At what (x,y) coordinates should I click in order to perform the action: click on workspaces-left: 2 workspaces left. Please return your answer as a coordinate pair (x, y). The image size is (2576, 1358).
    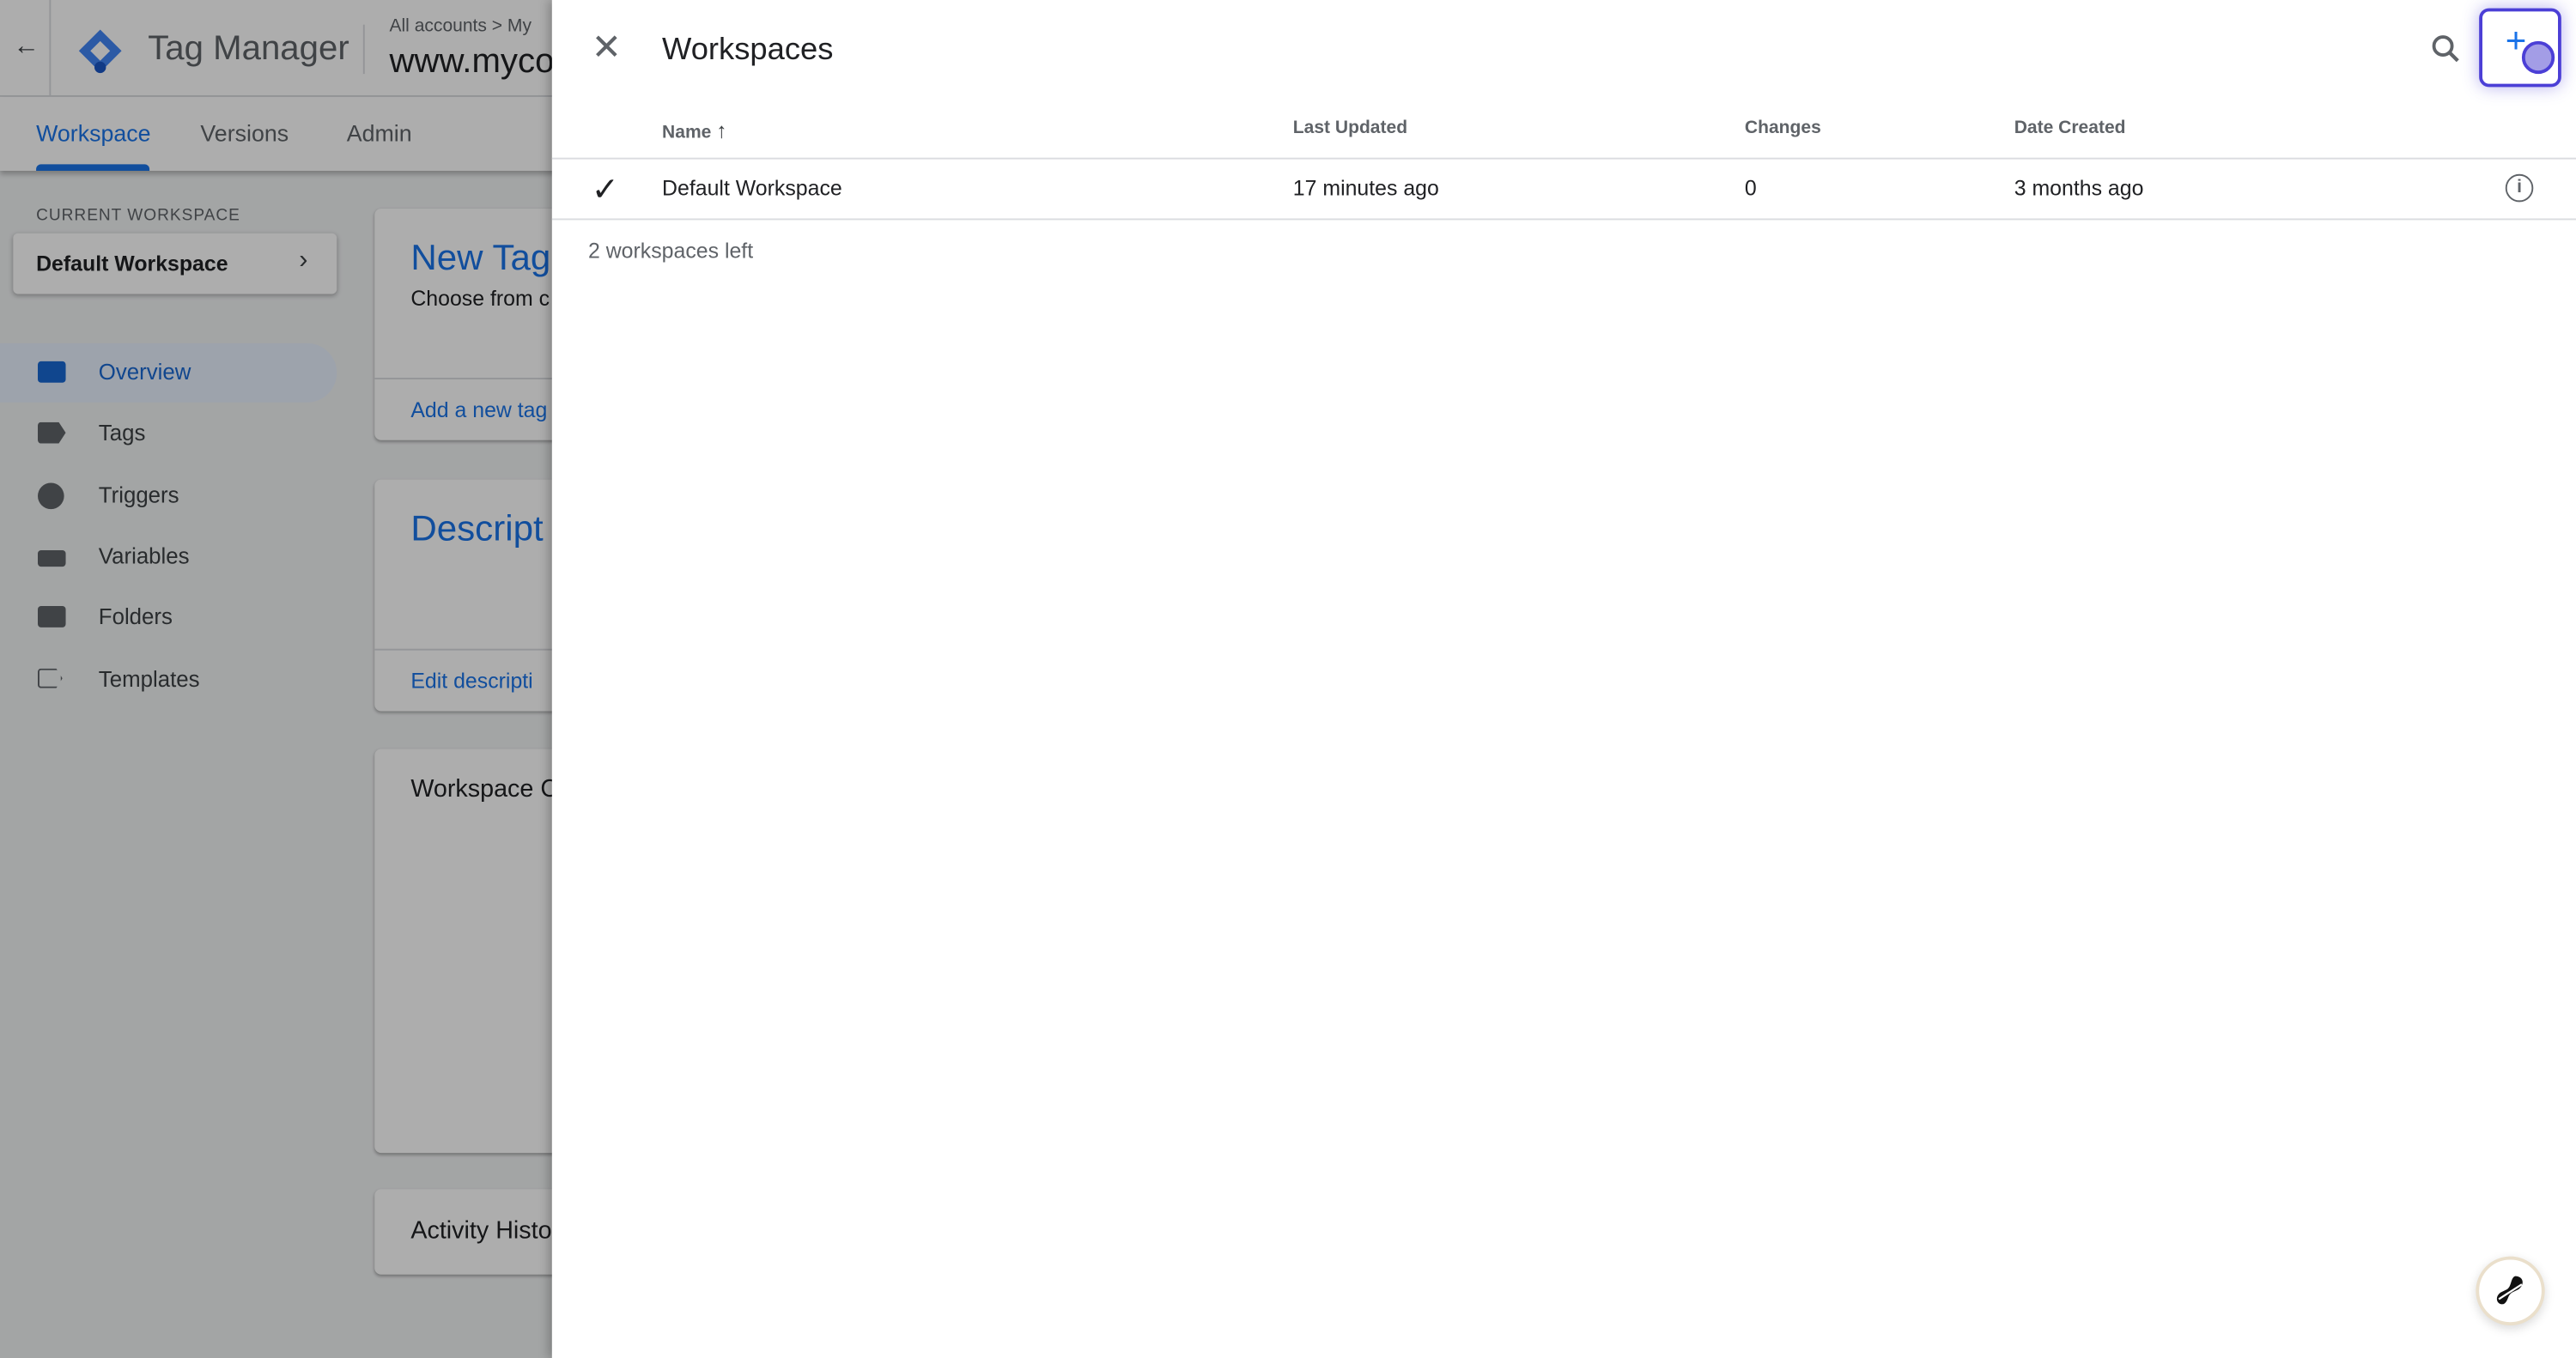
    Looking at the image, I should click on (671, 251).